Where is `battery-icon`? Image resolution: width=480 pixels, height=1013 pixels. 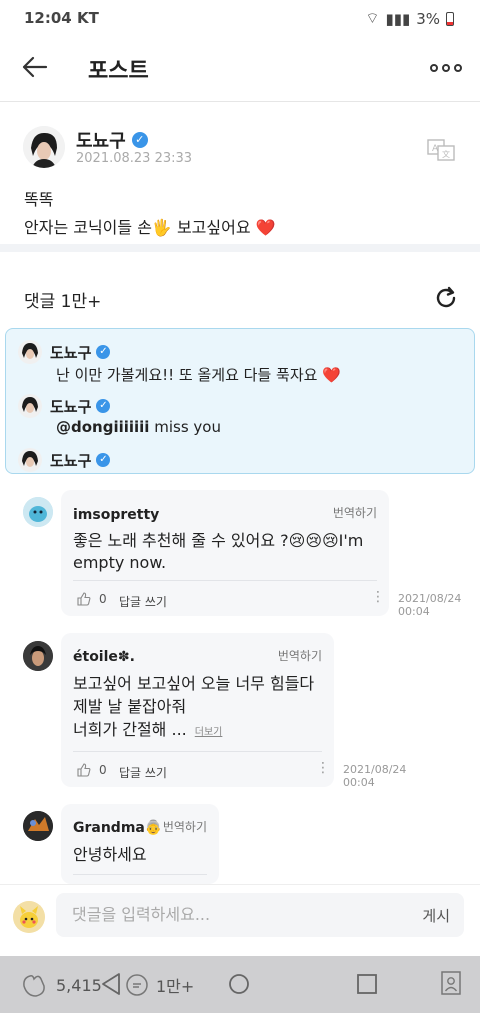 battery-icon is located at coordinates (450, 18).